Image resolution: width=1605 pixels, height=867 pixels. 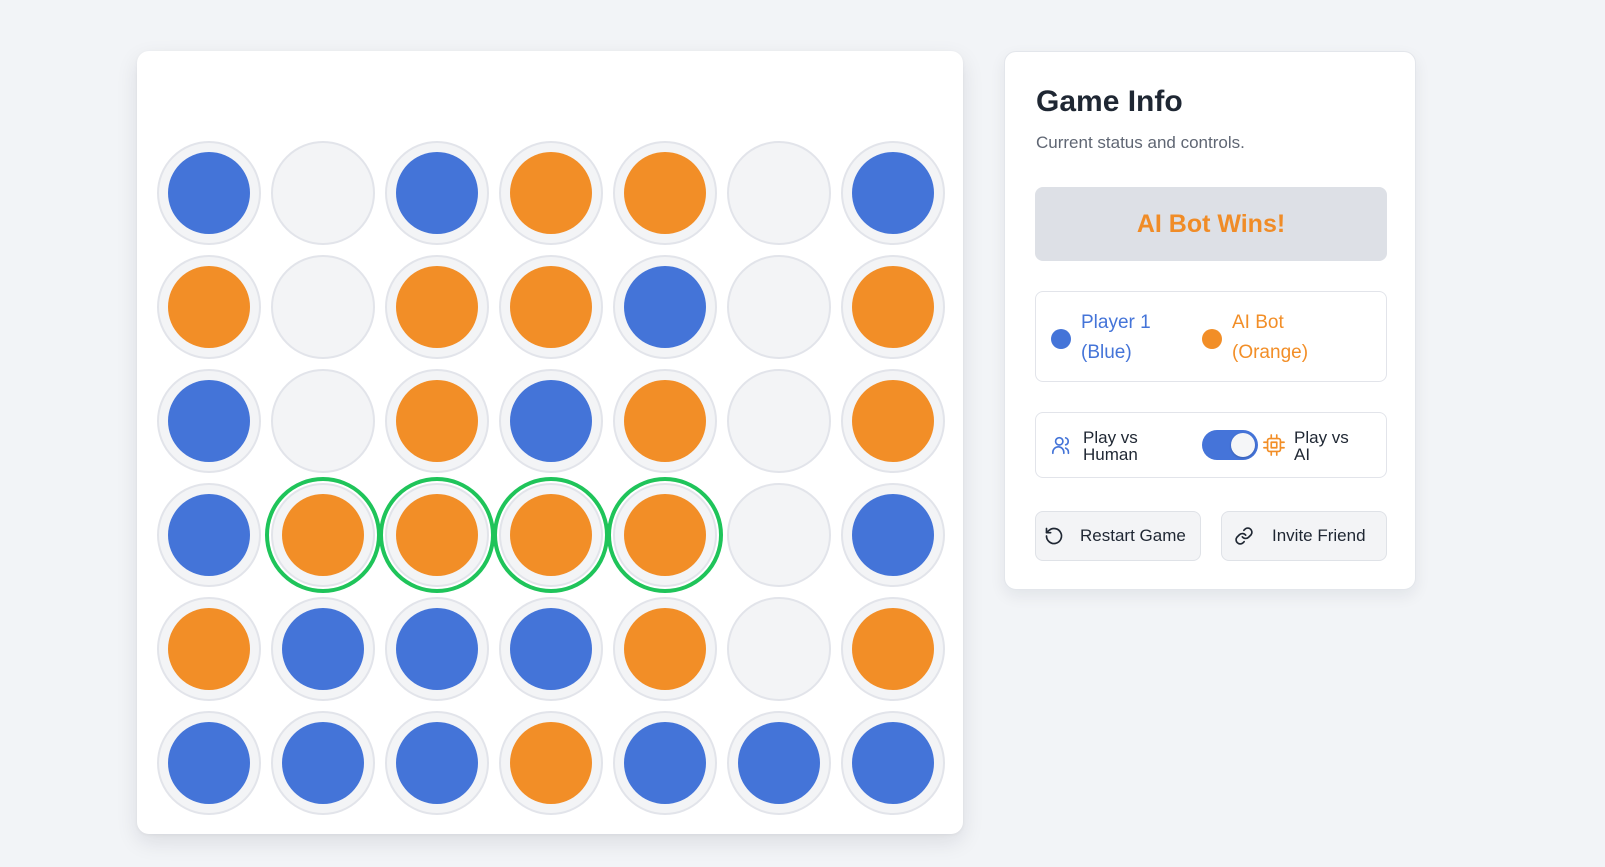 I want to click on invite-friend-button: Invite Friend, so click(x=1304, y=536).